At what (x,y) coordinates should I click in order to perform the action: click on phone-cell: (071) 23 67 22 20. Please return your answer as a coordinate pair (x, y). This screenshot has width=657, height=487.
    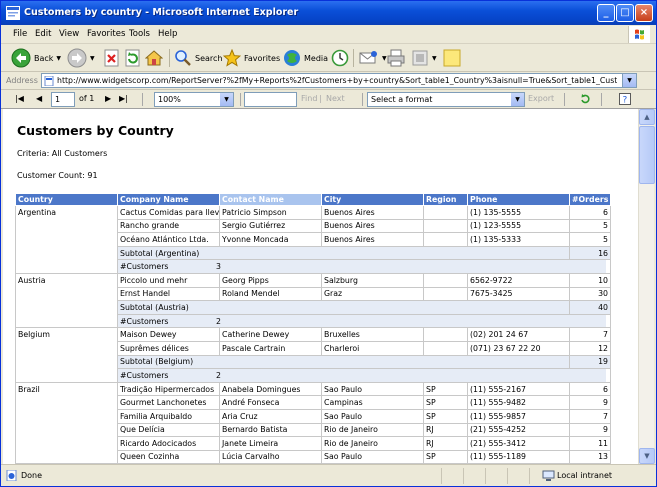
    Looking at the image, I should click on (518, 348).